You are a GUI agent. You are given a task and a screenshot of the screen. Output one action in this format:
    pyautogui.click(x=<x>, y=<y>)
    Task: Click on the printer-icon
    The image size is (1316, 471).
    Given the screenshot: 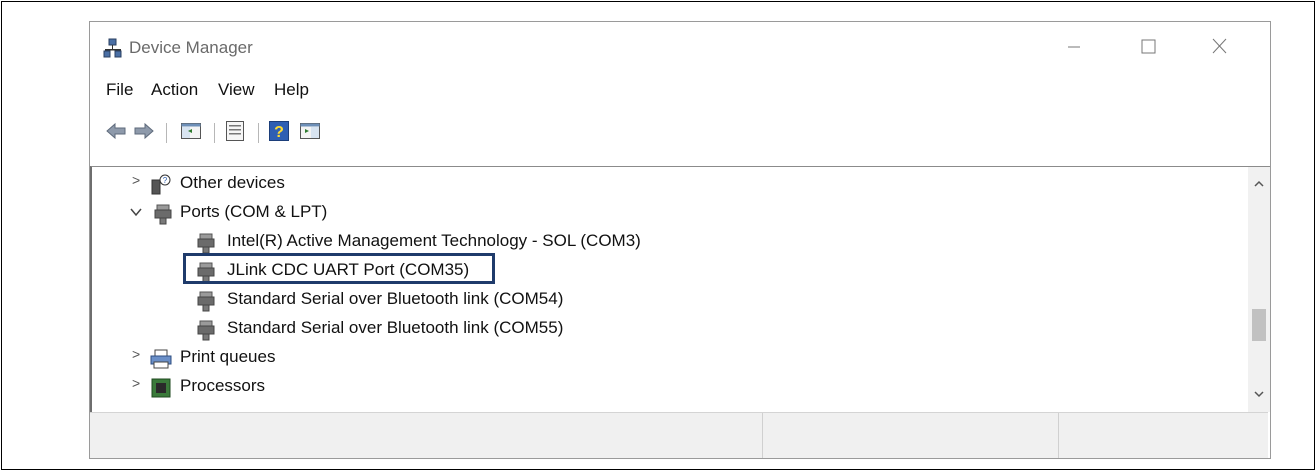 What is the action you would take?
    pyautogui.click(x=161, y=359)
    